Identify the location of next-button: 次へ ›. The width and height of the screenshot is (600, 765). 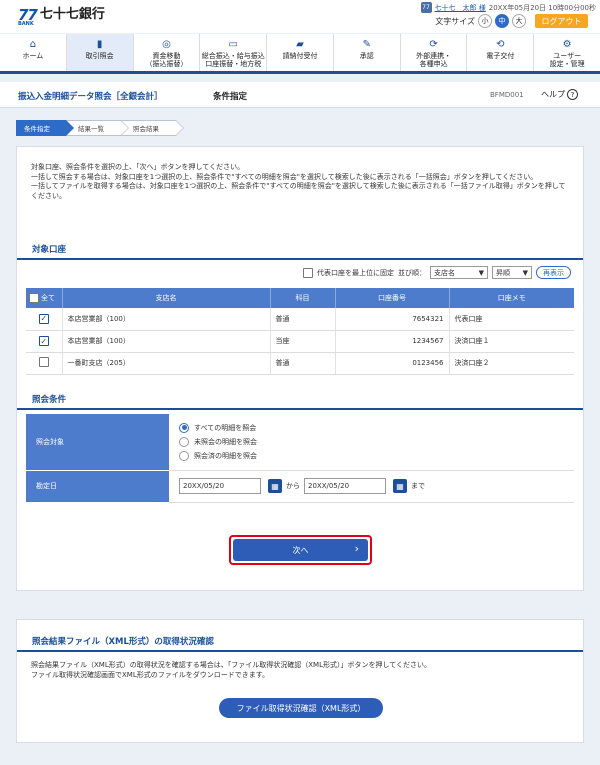
(300, 550).